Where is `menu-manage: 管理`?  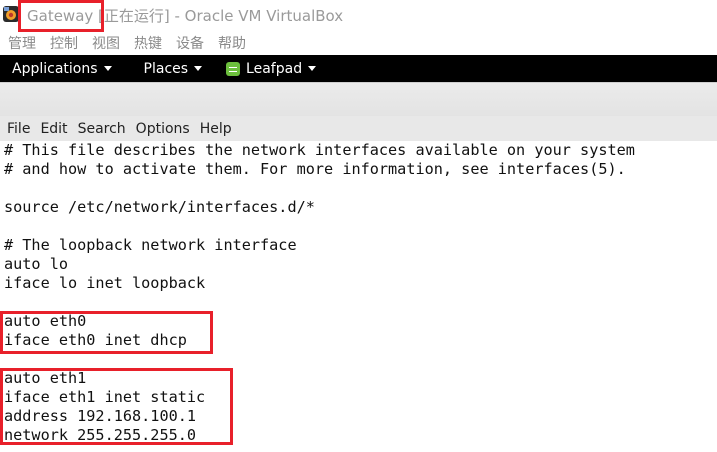 menu-manage: 管理 is located at coordinates (22, 43).